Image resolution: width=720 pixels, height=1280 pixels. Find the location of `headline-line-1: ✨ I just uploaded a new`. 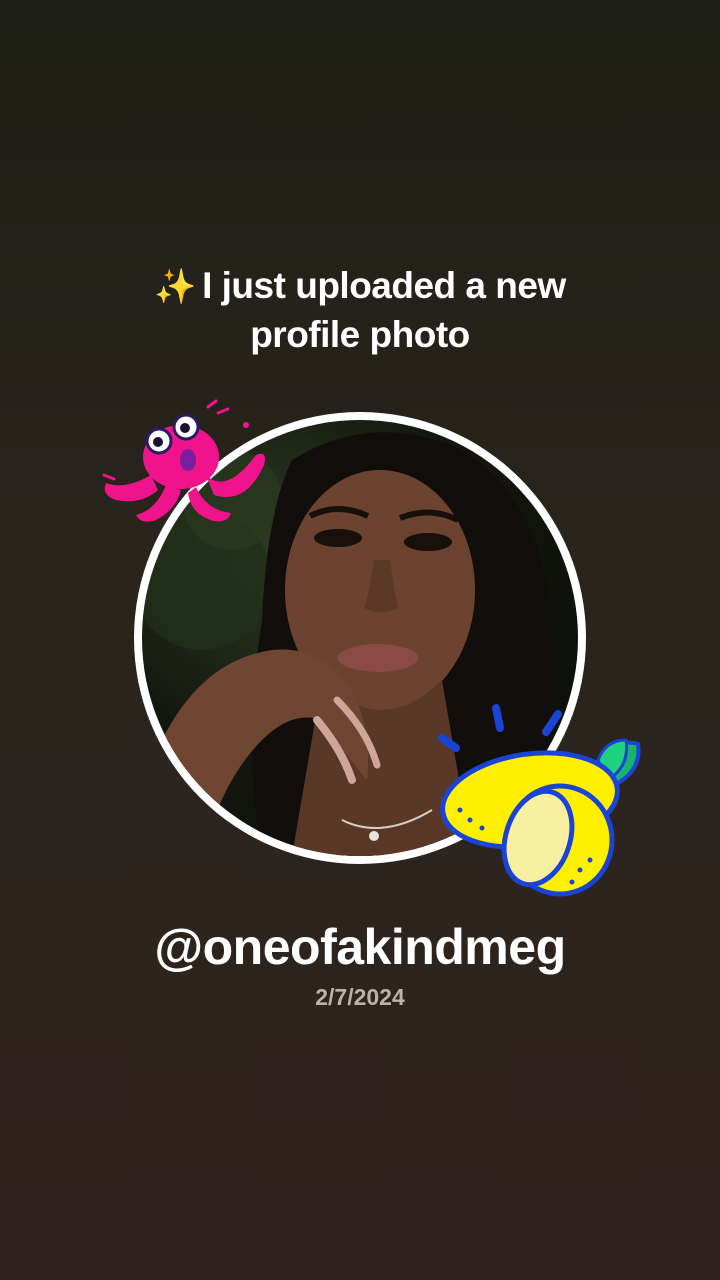

headline-line-1: ✨ I just uploaded a new is located at coordinates (360, 286).